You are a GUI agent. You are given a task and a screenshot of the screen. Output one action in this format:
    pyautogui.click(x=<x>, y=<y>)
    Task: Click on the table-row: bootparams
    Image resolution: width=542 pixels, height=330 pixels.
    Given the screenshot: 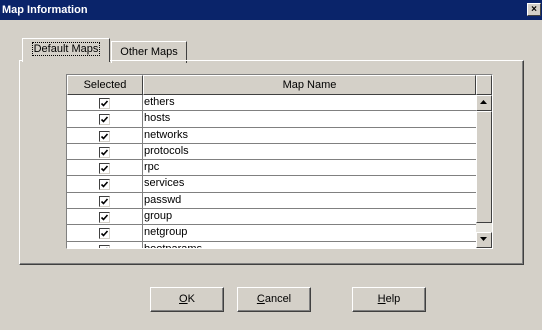 What is the action you would take?
    pyautogui.click(x=271, y=244)
    